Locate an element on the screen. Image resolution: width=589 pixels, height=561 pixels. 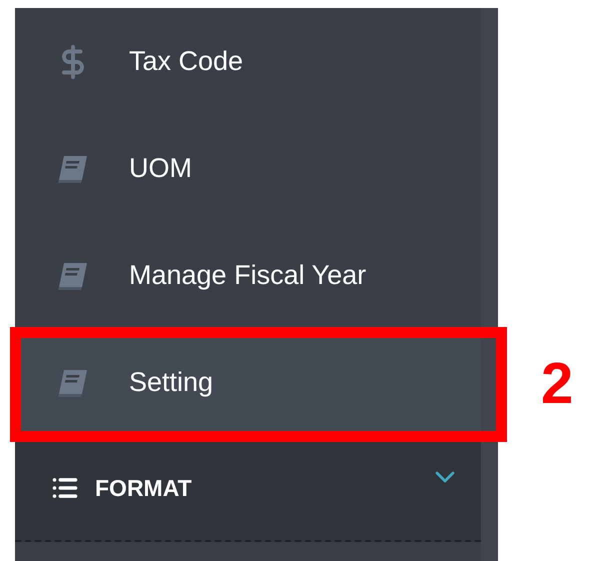
section-label: FORMAT is located at coordinates (143, 488).